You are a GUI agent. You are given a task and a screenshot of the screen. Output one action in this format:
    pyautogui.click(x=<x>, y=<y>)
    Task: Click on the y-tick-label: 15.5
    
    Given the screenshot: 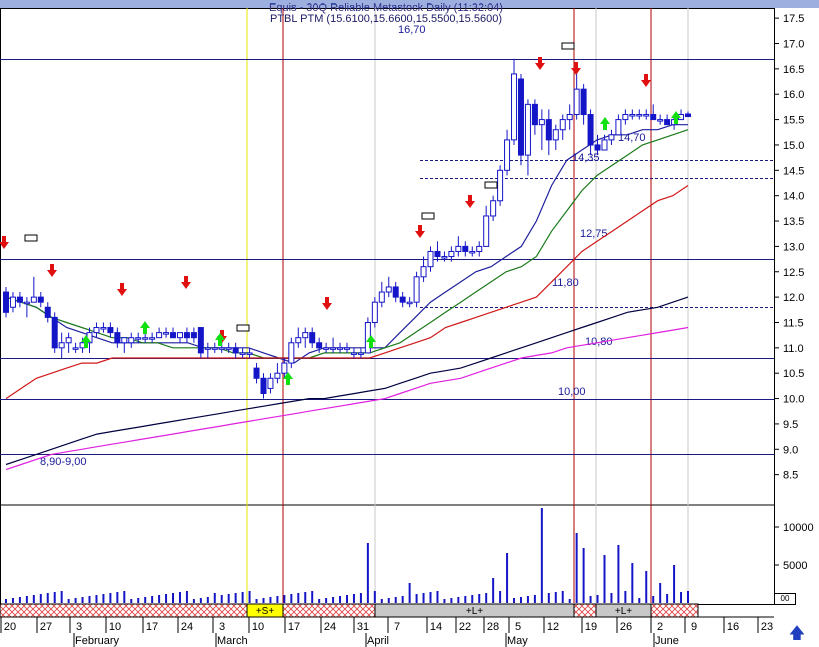 What is the action you would take?
    pyautogui.click(x=793, y=121)
    